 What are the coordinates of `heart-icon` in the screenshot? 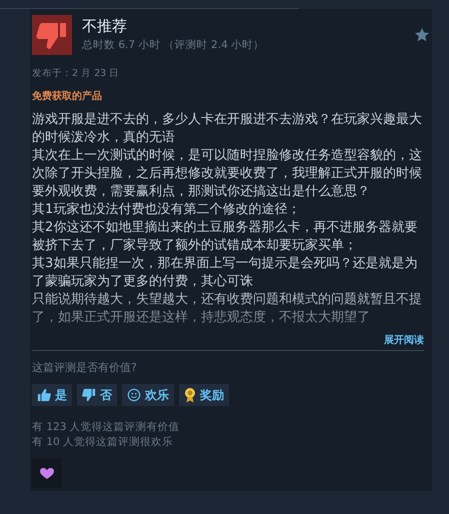 It's located at (47, 473).